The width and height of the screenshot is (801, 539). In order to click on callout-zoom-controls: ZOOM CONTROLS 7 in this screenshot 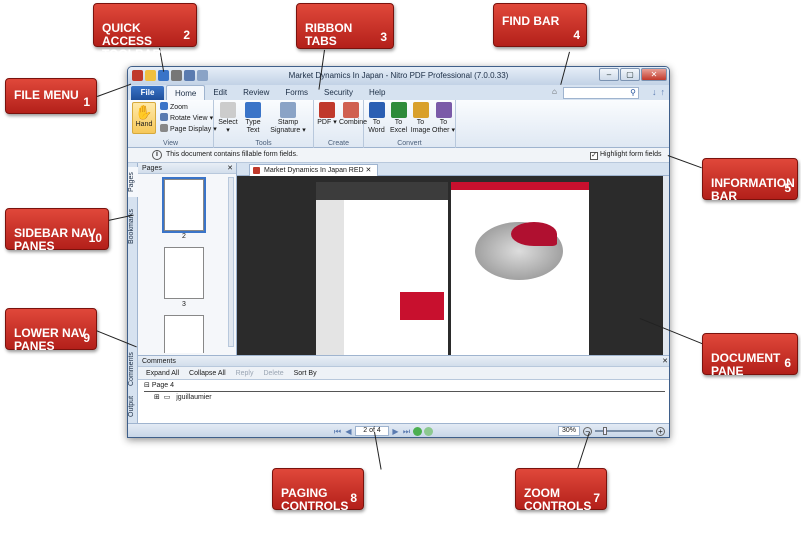, I will do `click(561, 490)`.